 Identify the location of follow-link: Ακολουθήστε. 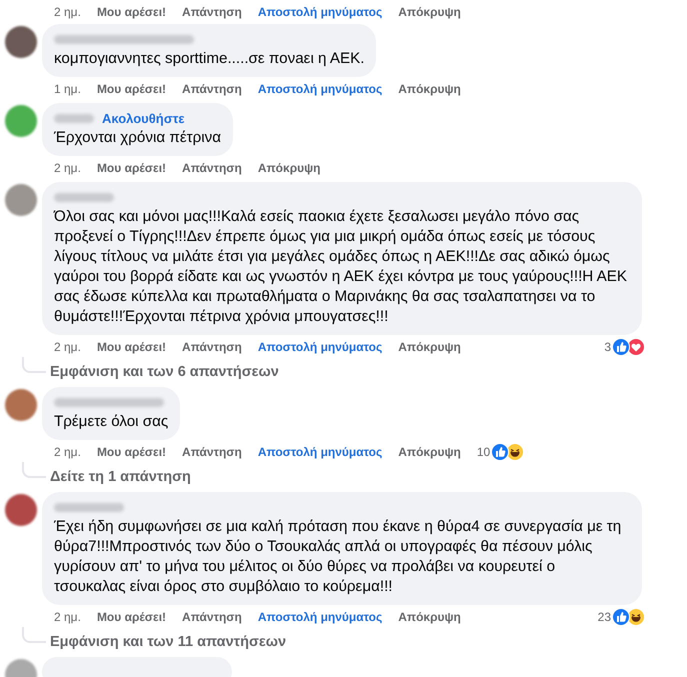
(143, 118).